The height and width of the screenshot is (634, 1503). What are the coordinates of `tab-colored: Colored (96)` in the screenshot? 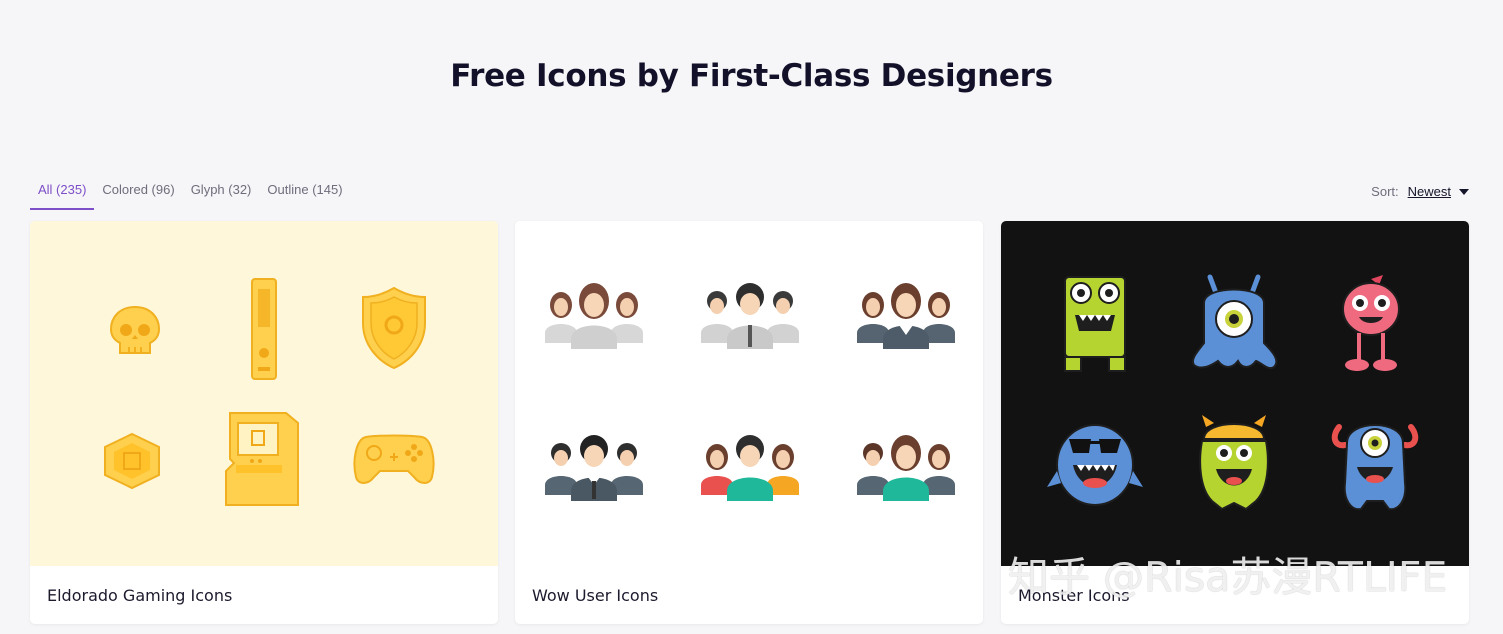 It's located at (138, 195).